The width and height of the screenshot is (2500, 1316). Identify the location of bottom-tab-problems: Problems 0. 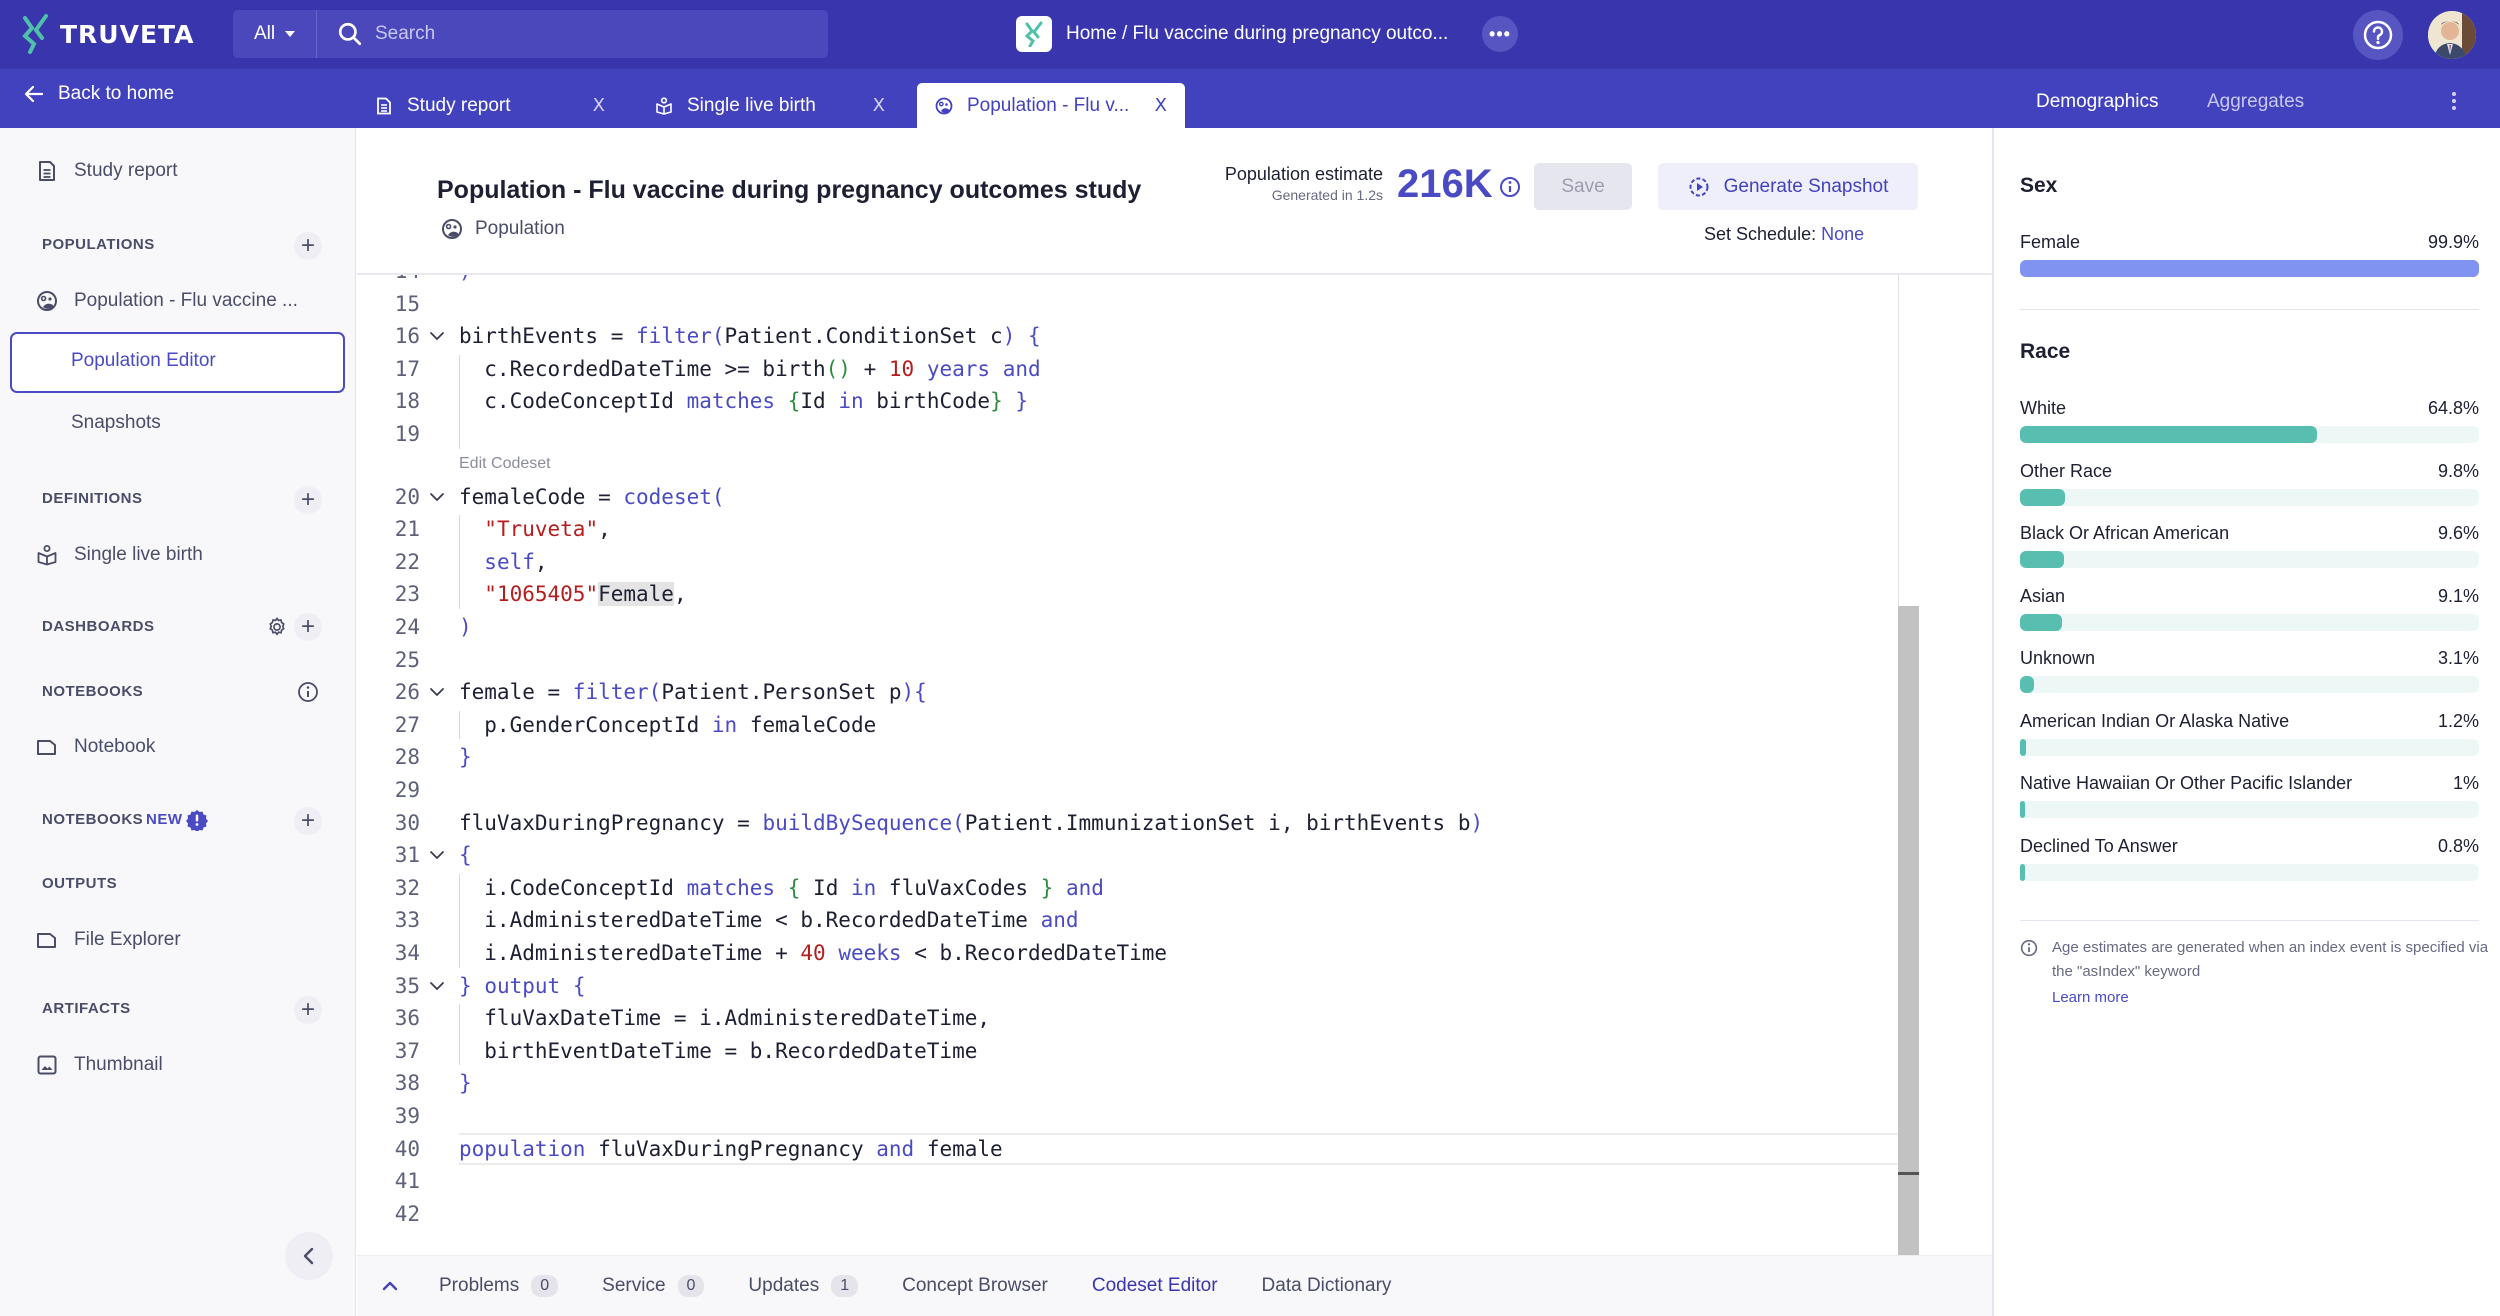
(499, 1286).